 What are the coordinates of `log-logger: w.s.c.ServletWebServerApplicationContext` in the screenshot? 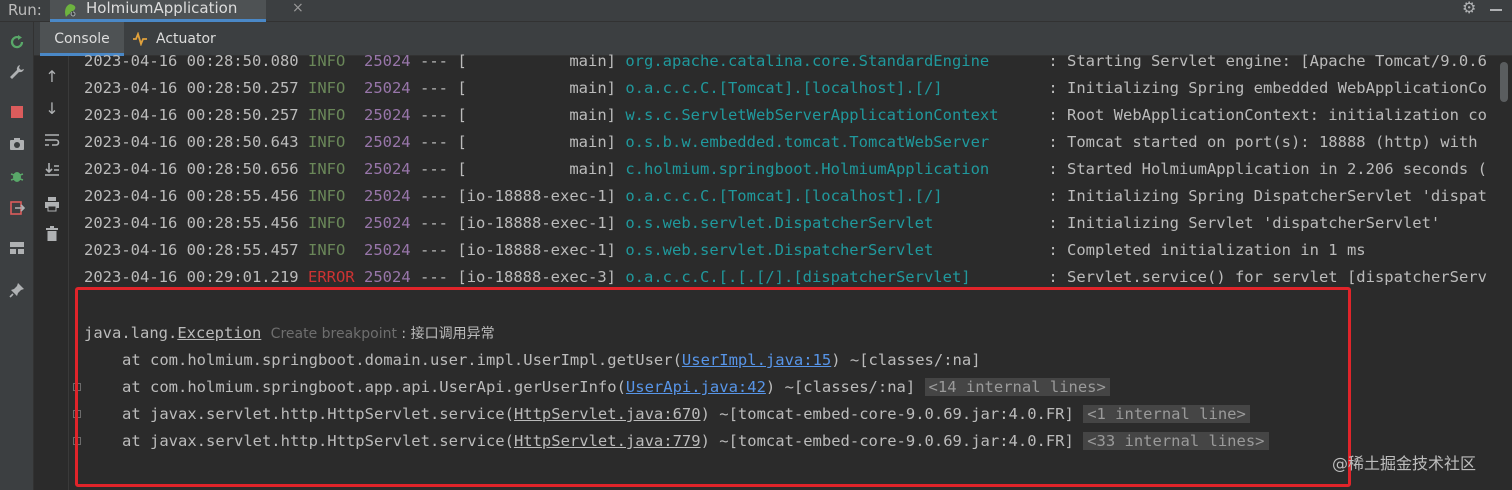 It's located at (836, 115).